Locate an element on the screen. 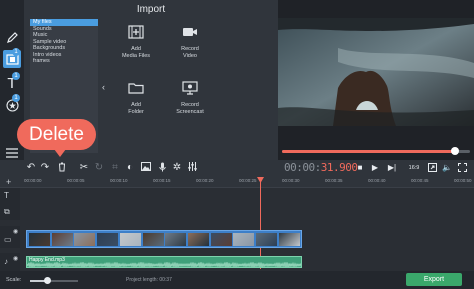 Image resolution: width=474 pixels, height=289 pixels. scale-label: Scale: is located at coordinates (14, 280).